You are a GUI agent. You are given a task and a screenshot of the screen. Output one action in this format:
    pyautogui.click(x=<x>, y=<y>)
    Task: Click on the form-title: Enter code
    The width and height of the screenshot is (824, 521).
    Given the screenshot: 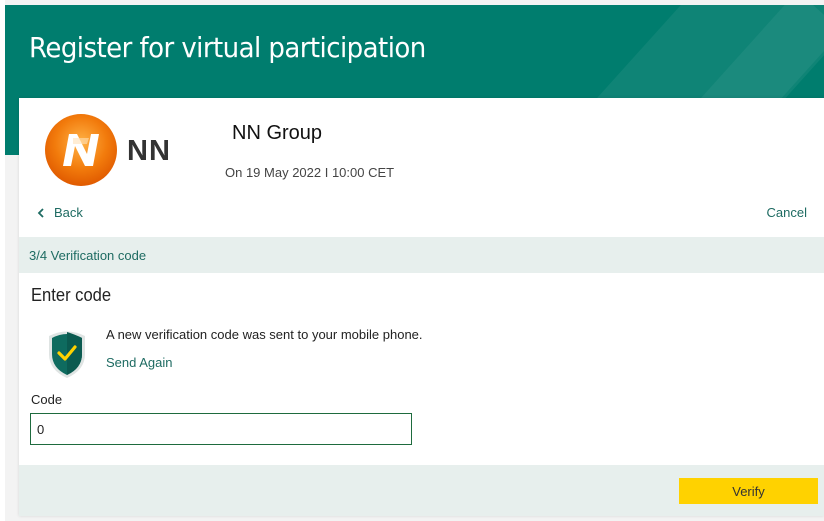 What is the action you would take?
    pyautogui.click(x=71, y=295)
    